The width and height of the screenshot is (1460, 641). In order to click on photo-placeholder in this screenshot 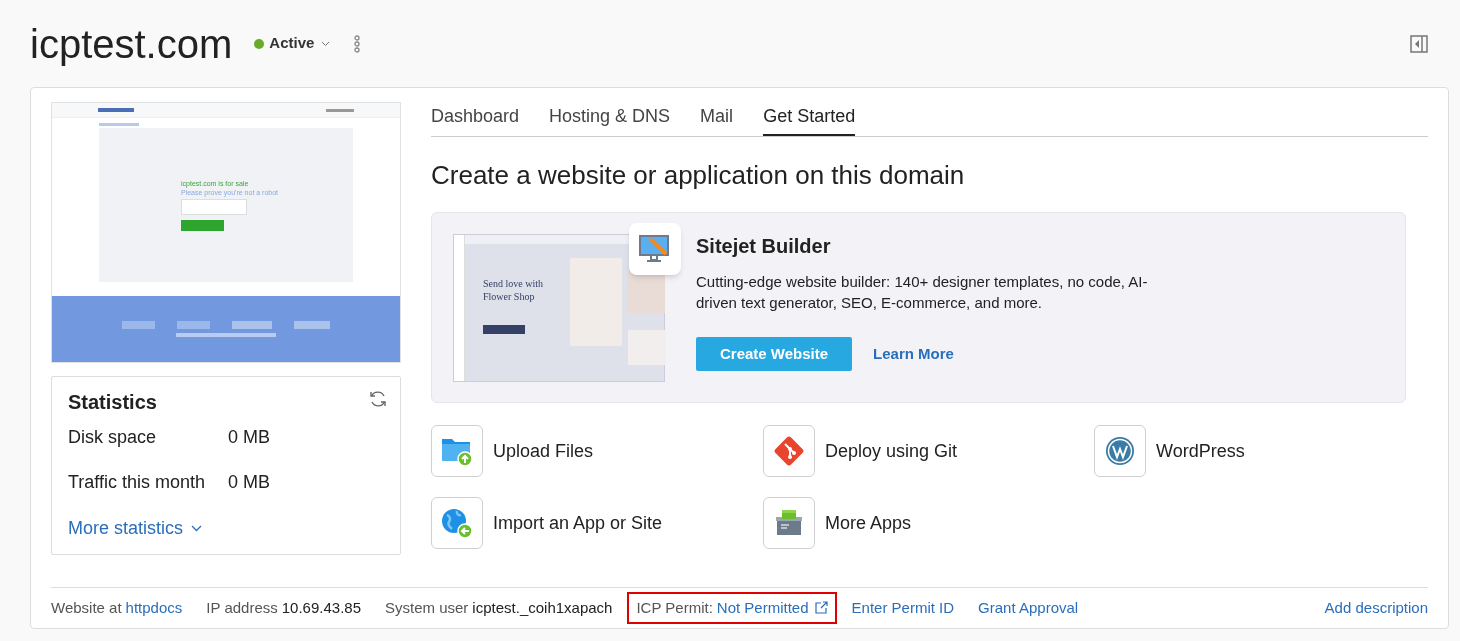, I will do `click(647, 347)`.